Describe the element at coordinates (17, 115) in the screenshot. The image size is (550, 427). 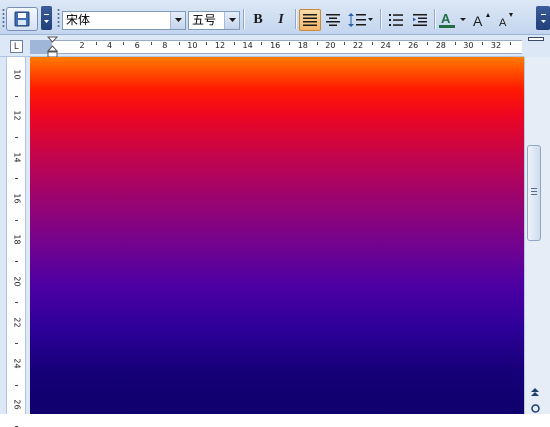
I see `vertical-ruler-tick-label: 12` at that location.